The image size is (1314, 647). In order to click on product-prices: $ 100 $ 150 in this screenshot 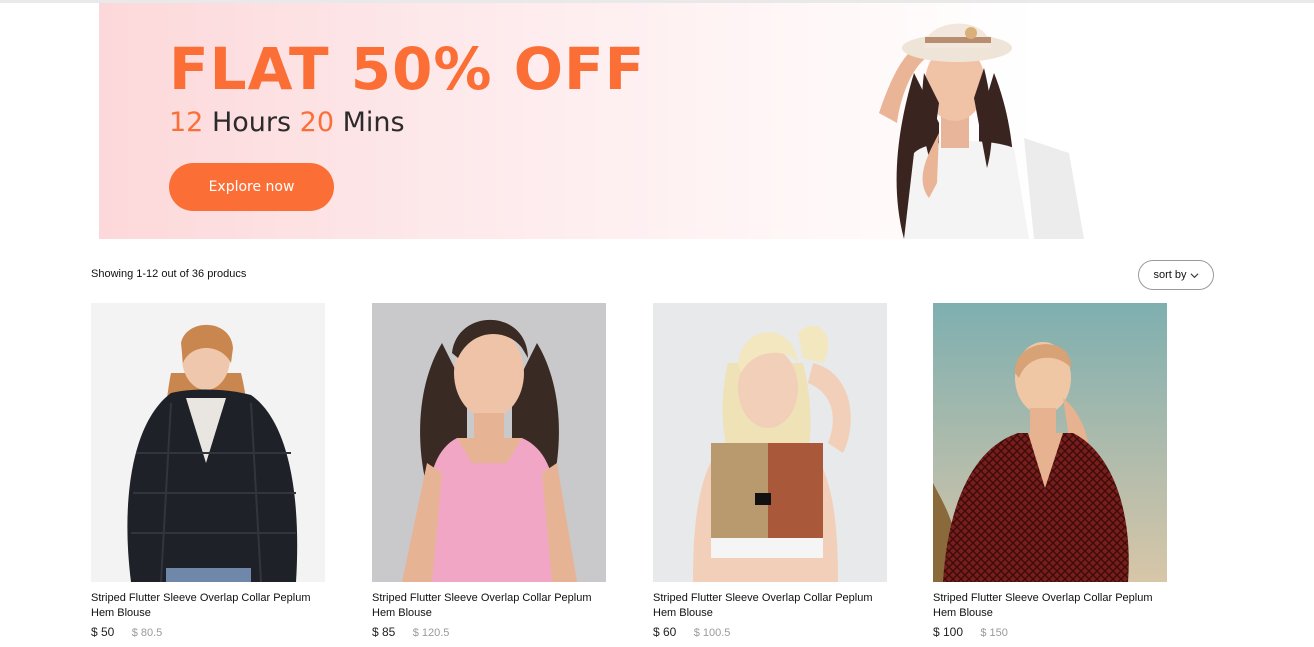, I will do `click(1050, 632)`.